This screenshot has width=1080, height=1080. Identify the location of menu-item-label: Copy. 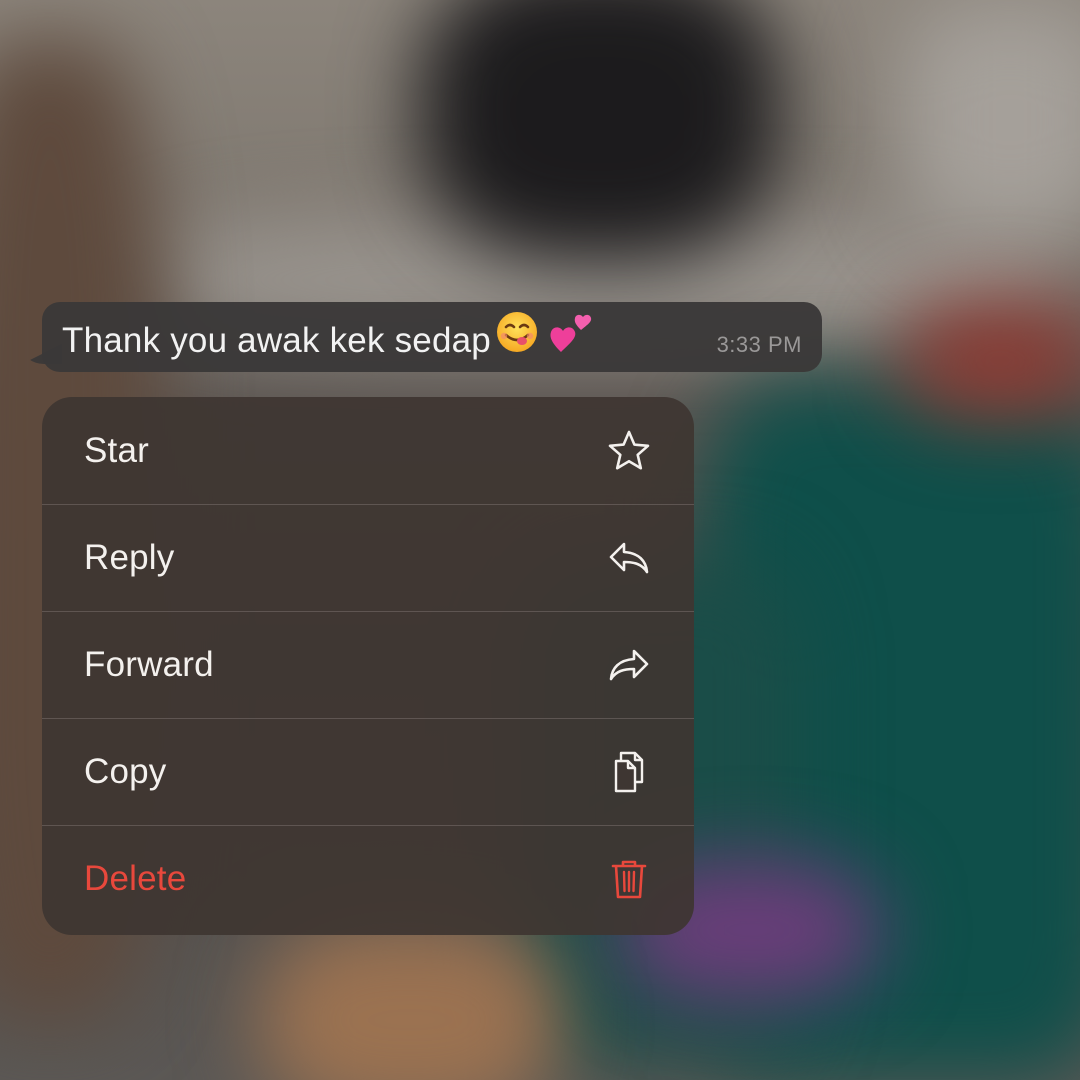
(125, 771).